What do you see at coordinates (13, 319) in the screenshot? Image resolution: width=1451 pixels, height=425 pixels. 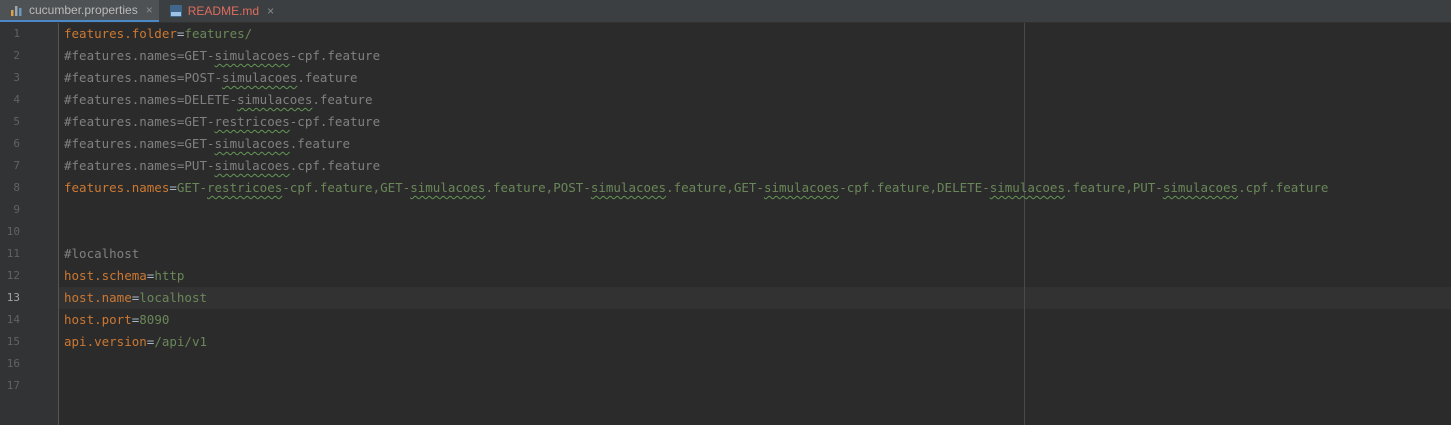 I see `line-number: 14` at bounding box center [13, 319].